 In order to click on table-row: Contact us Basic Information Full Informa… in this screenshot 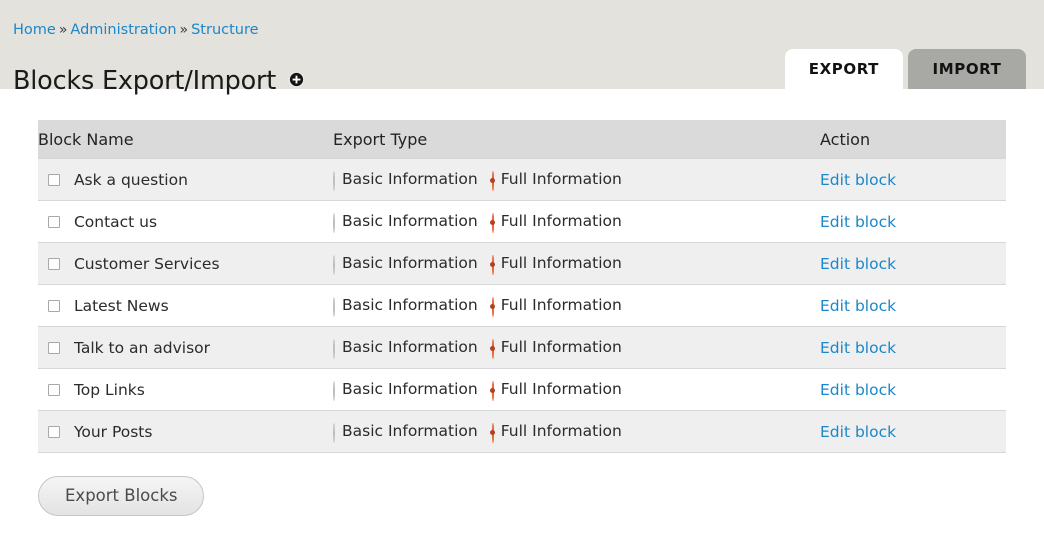, I will do `click(522, 221)`.